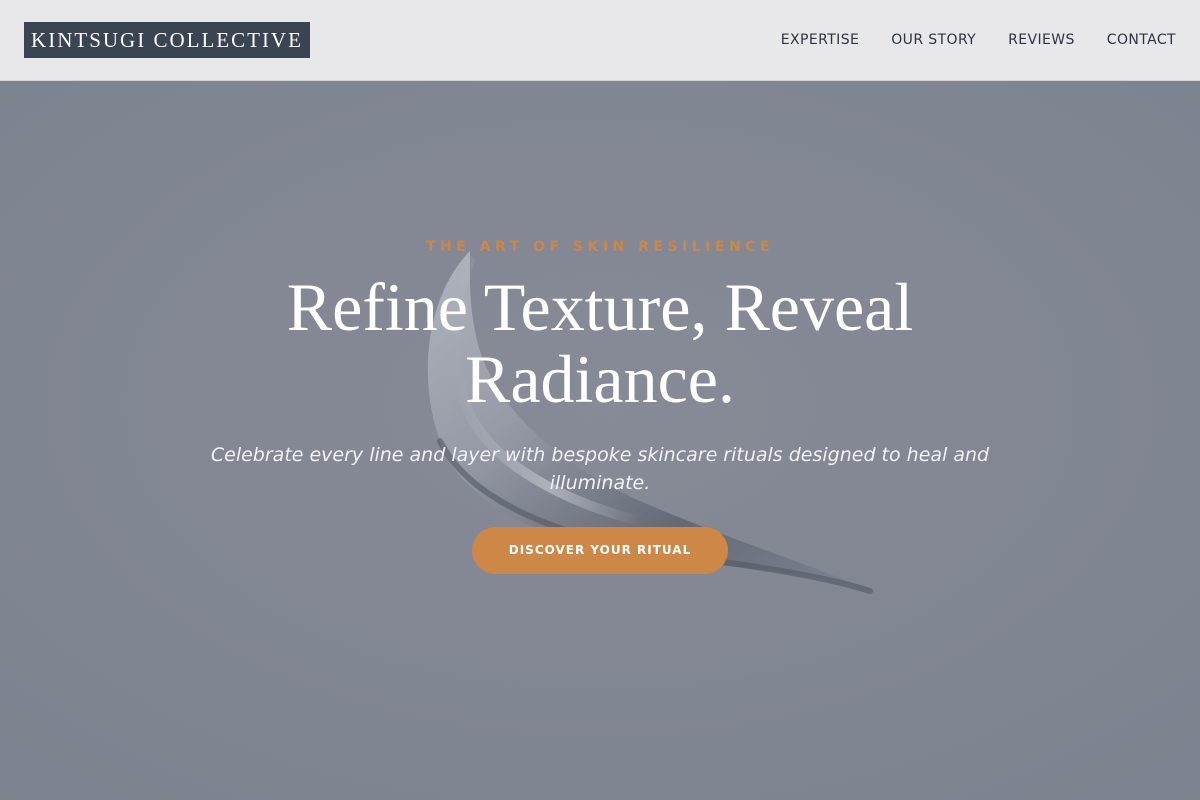 Image resolution: width=1200 pixels, height=800 pixels. What do you see at coordinates (167, 40) in the screenshot?
I see `site-logo: KINTSUGI COLLECTIVE` at bounding box center [167, 40].